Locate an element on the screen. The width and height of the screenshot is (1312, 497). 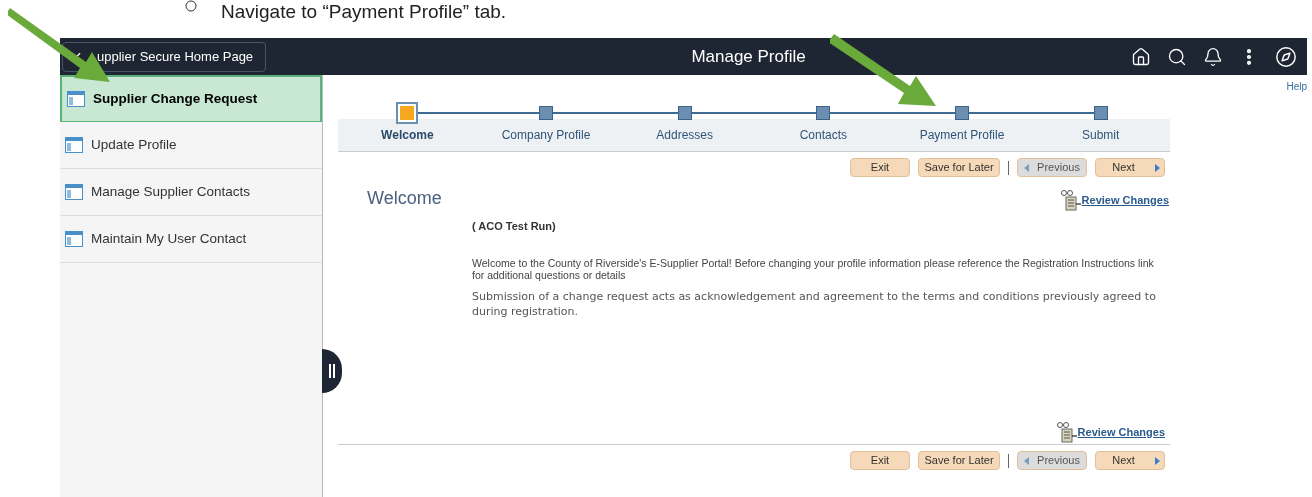
help-link: Help is located at coordinates (1296, 86).